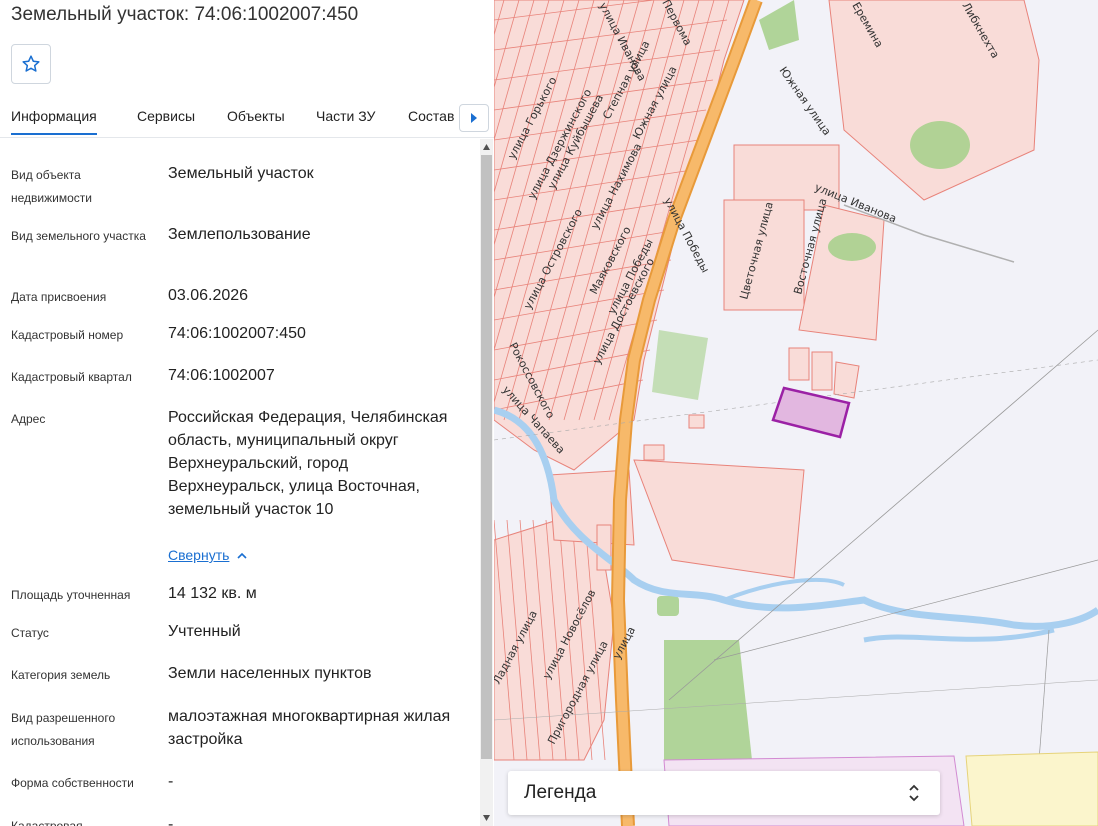 This screenshot has height=826, width=1098. Describe the element at coordinates (28, 419) in the screenshot. I see `property-label: Адрес` at that location.